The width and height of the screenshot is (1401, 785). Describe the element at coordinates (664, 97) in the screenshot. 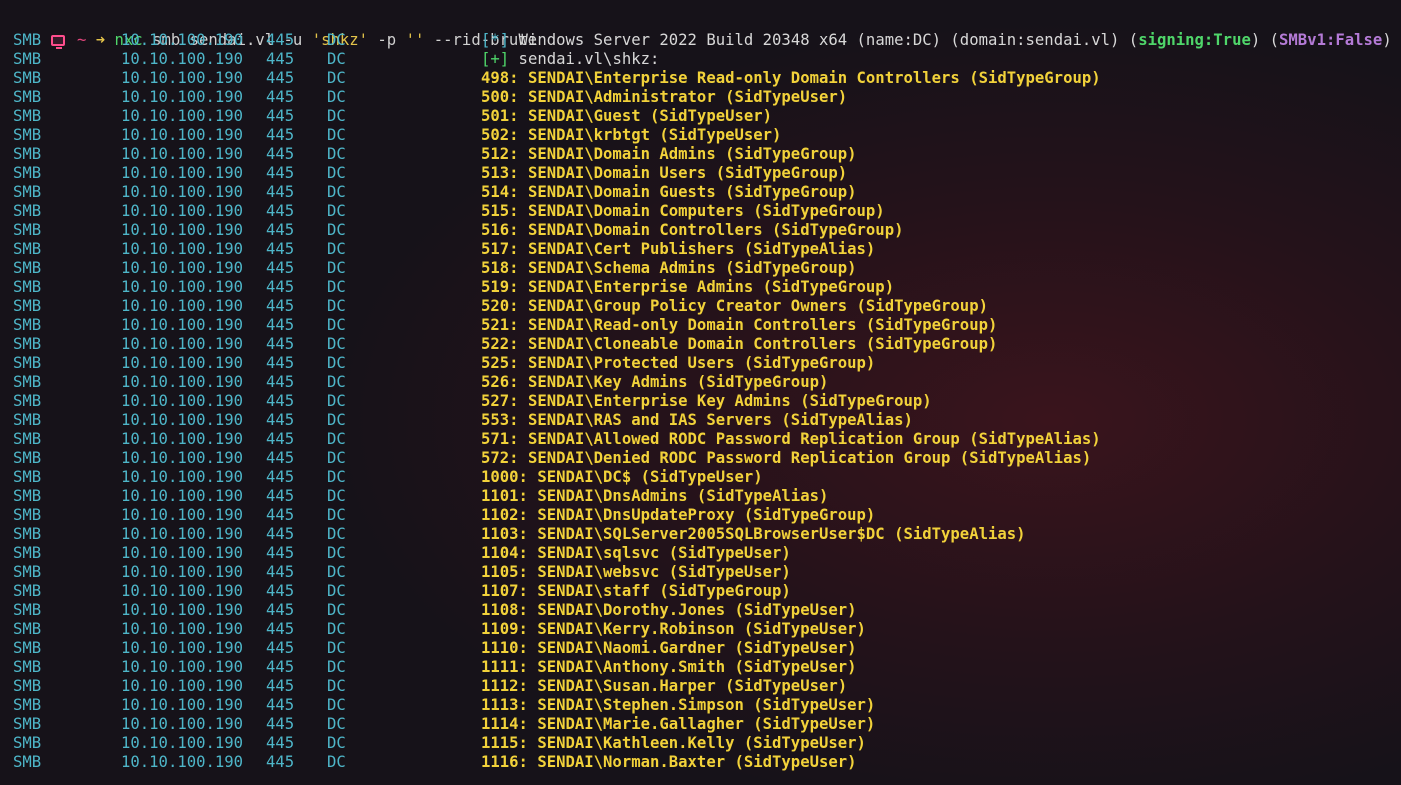

I see `rid-entry: 500: SENDAI\Administrator (SidTypeUser)` at that location.